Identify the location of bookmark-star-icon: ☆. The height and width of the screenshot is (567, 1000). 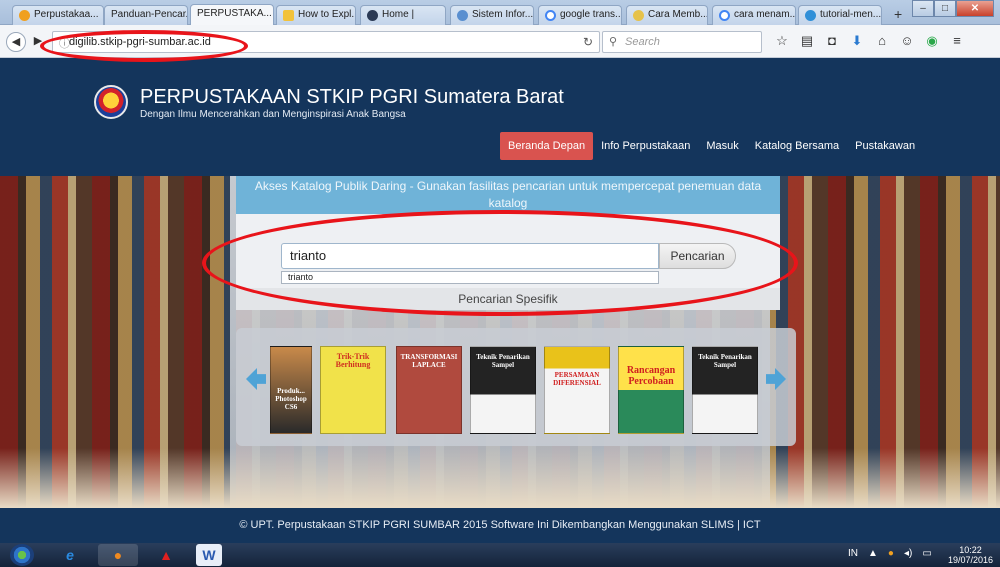
(782, 41).